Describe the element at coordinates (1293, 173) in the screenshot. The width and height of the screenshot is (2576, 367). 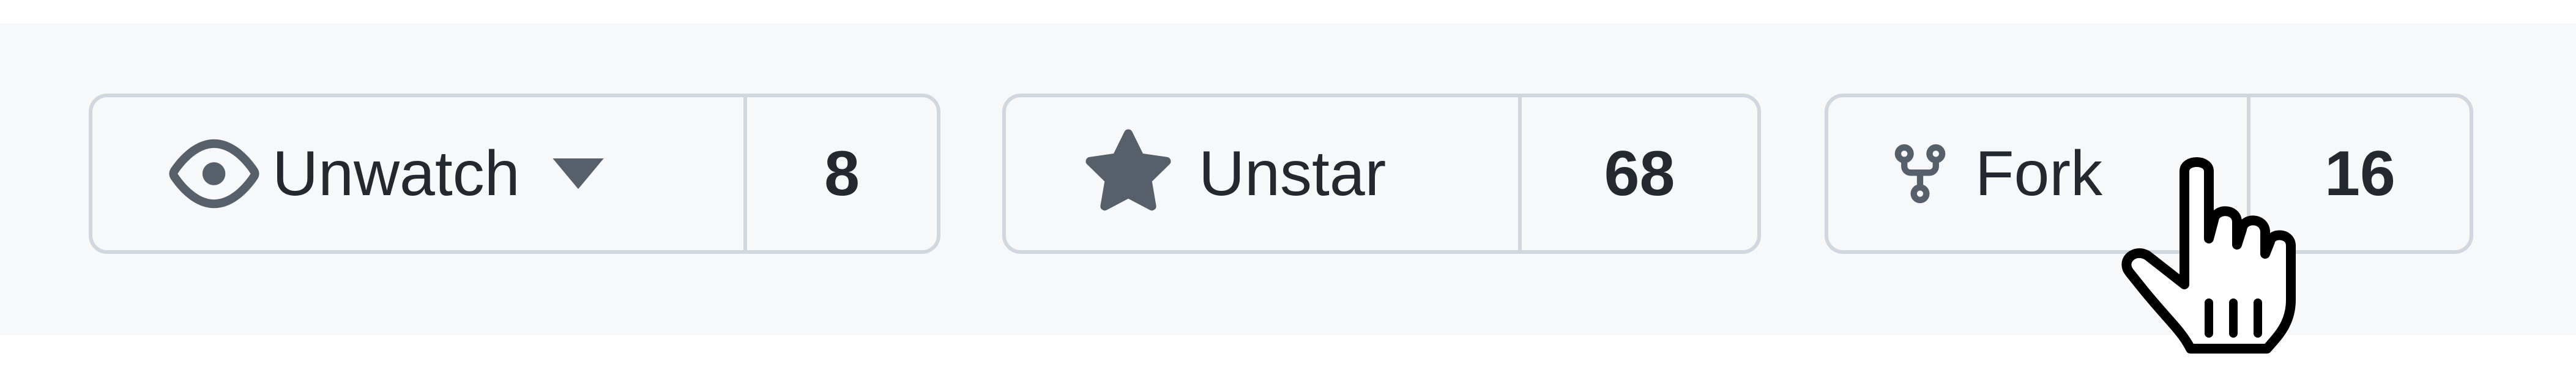
I see `unstar-label: Unstar` at that location.